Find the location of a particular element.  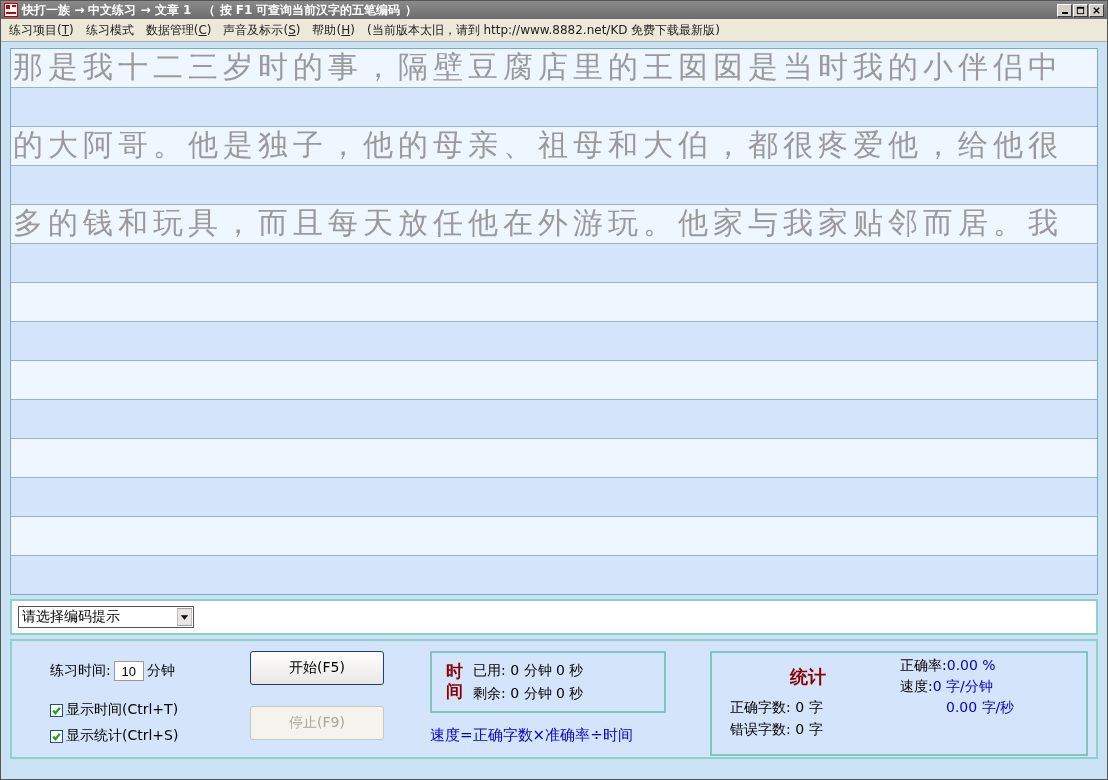

app-icon is located at coordinates (11, 10).